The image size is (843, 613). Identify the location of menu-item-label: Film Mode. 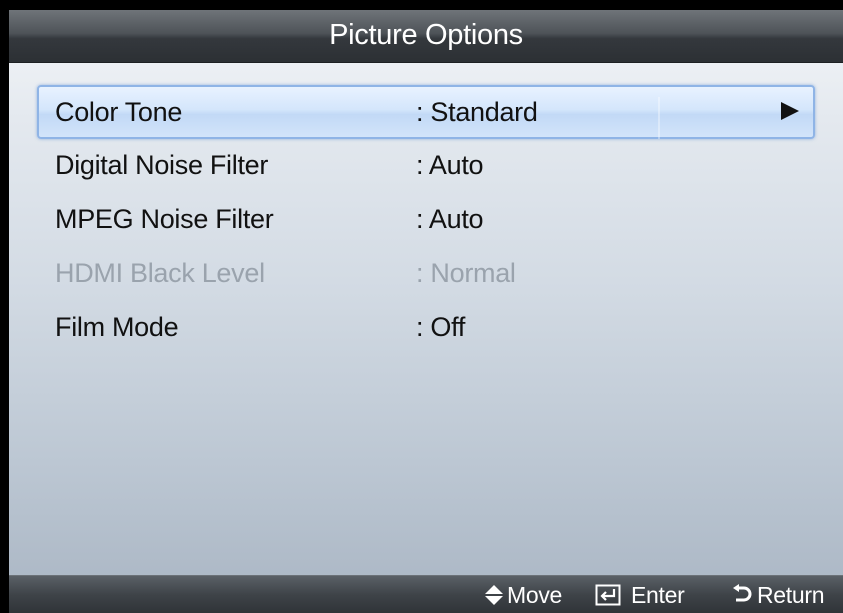
(117, 327).